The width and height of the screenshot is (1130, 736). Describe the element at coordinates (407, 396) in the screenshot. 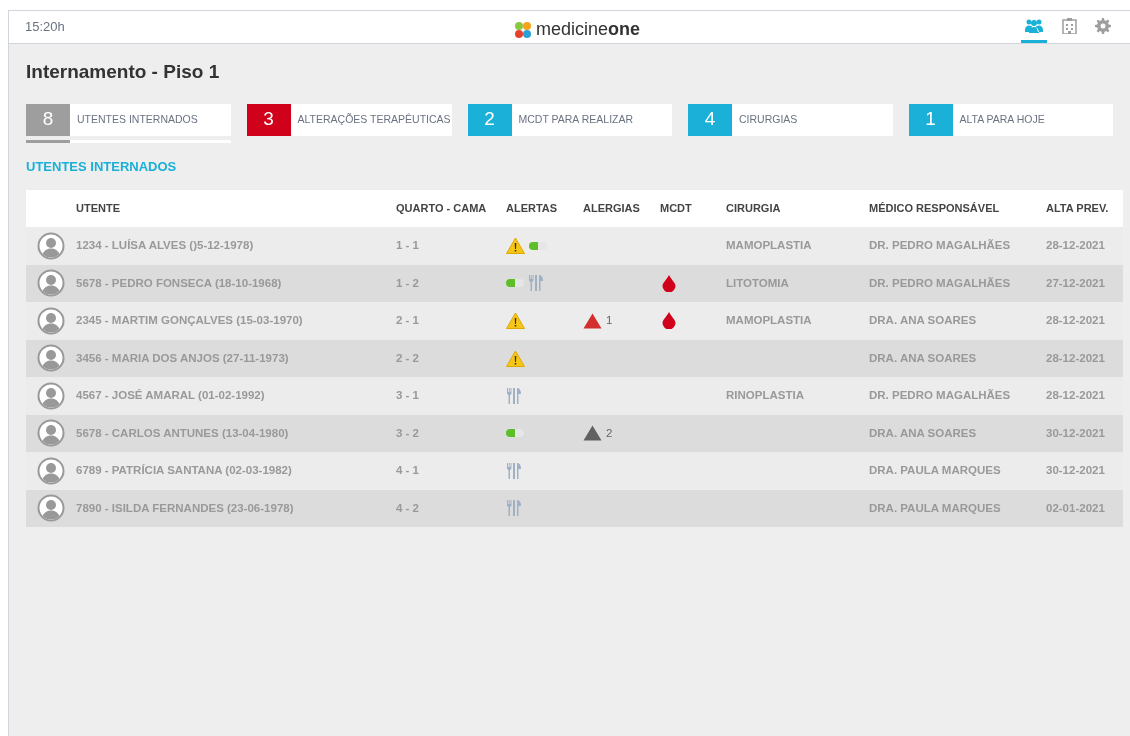

I see `table-cell-text: 3 - 1` at that location.